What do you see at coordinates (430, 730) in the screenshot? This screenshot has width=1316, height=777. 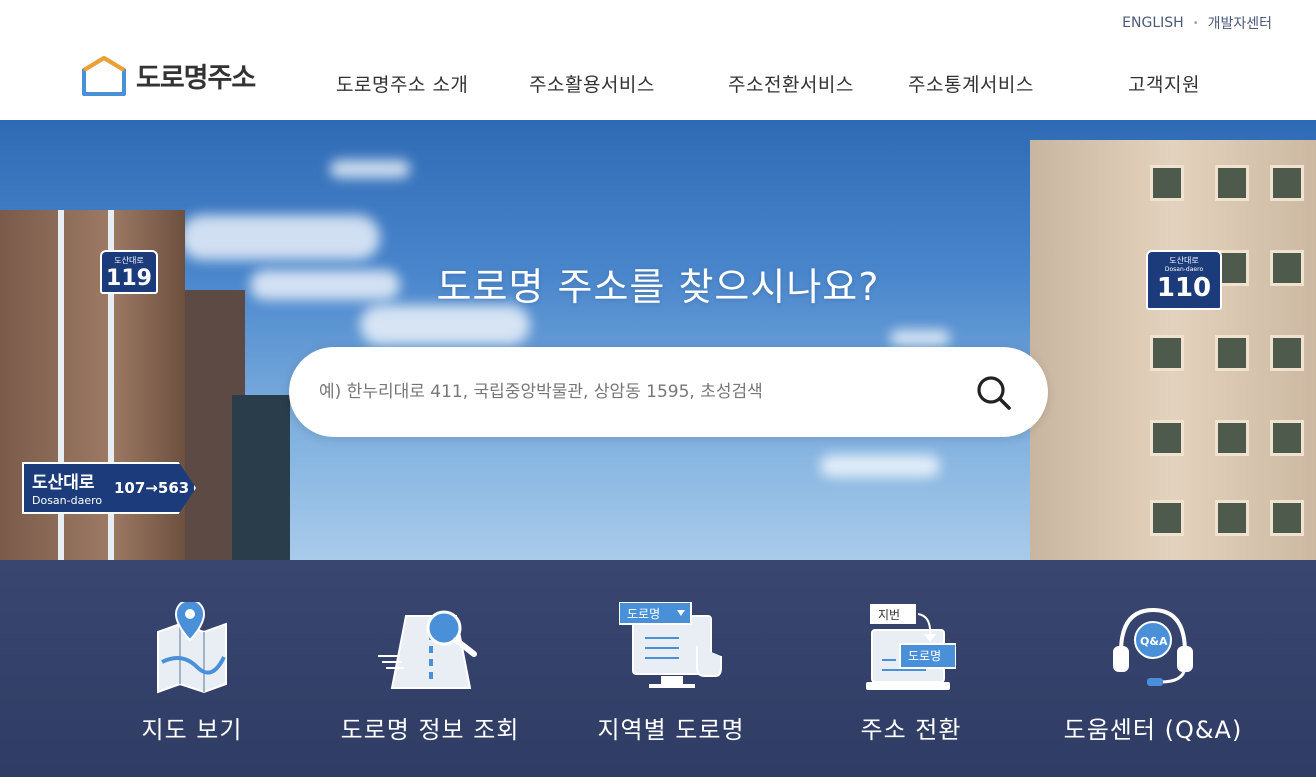 I see `quick-menu-label: 도로명 정보 조회` at bounding box center [430, 730].